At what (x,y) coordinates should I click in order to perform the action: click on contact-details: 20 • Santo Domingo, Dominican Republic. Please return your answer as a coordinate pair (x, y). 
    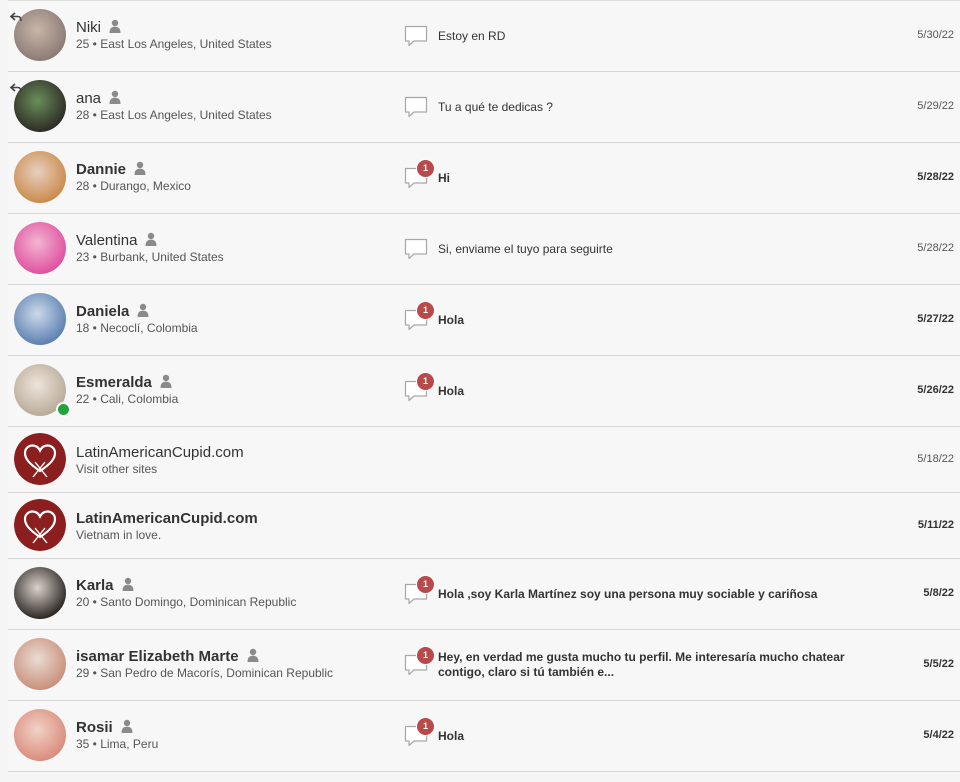
    Looking at the image, I should click on (186, 602).